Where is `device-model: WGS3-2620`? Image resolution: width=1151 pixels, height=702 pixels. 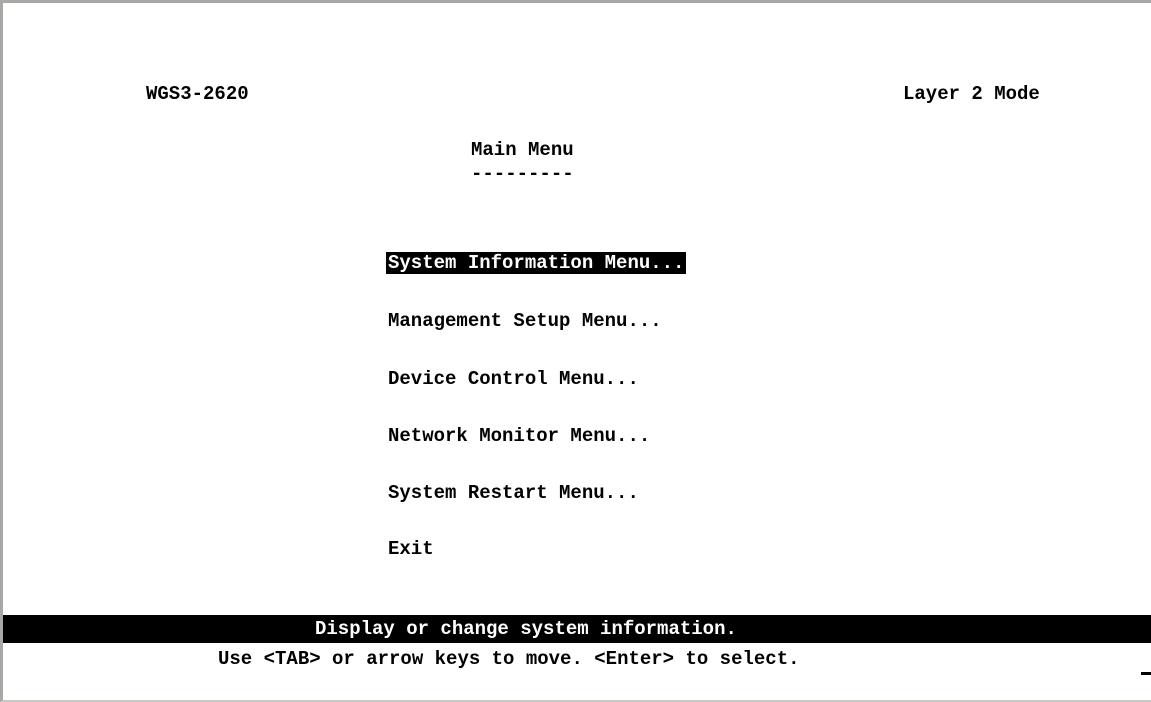
device-model: WGS3-2620 is located at coordinates (197, 94).